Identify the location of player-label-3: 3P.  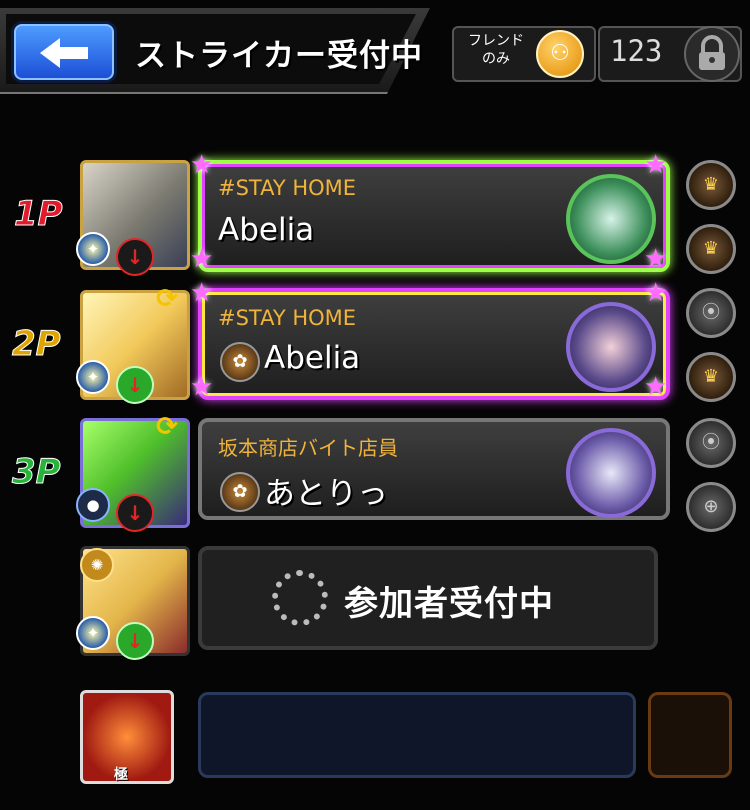
(37, 472).